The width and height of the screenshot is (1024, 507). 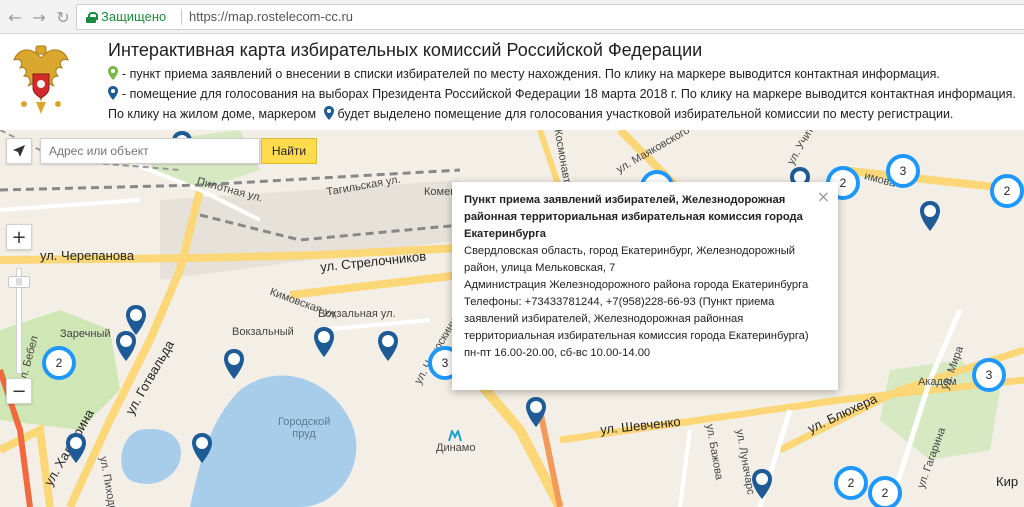 I want to click on omnibox-separator, so click(x=181, y=17).